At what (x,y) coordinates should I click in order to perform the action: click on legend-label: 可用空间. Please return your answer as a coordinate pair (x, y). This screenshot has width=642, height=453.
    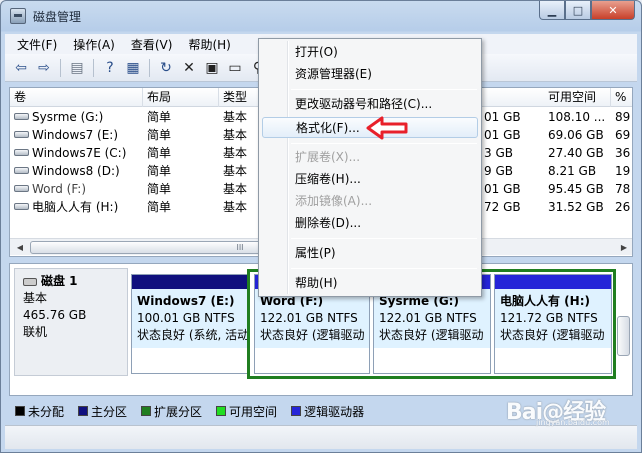
    Looking at the image, I should click on (253, 411).